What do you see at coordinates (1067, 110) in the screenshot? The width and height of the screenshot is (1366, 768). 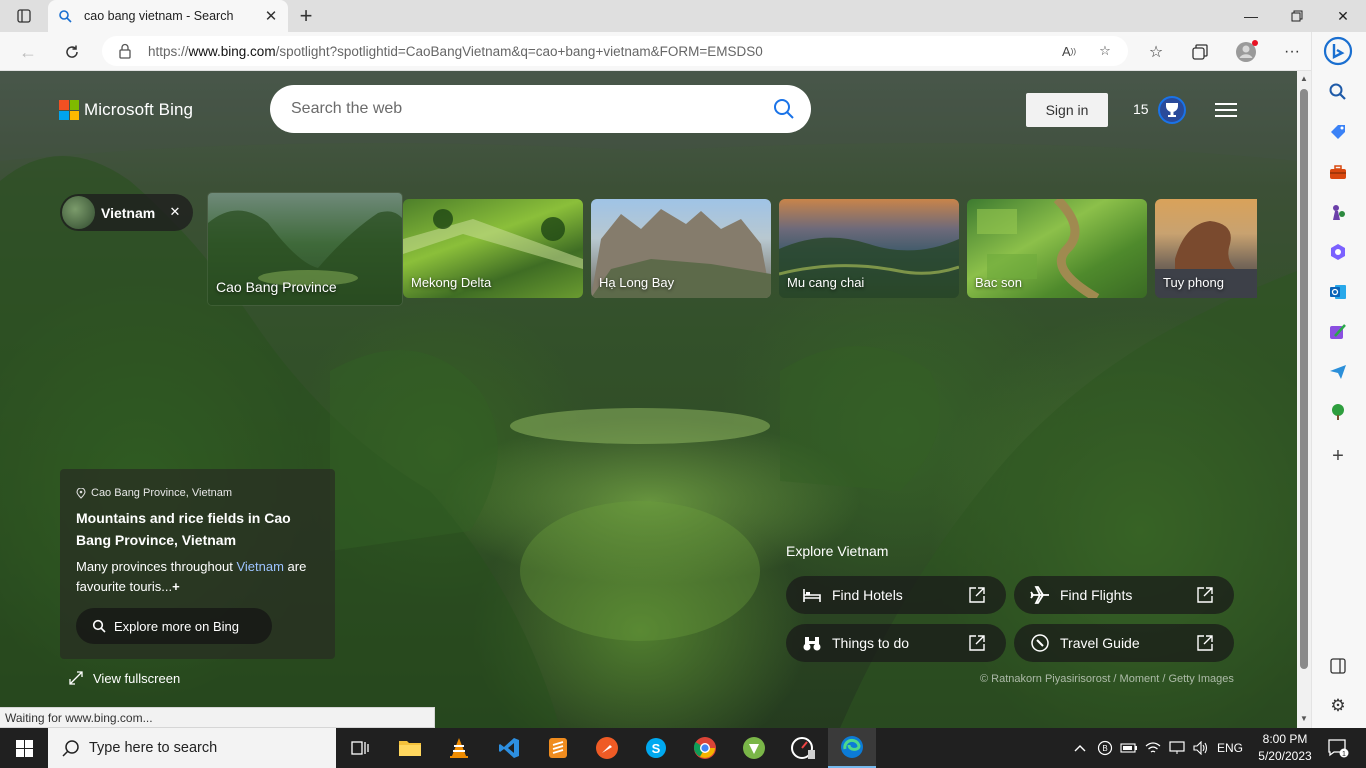 I see `sign-in-button: Sign in` at bounding box center [1067, 110].